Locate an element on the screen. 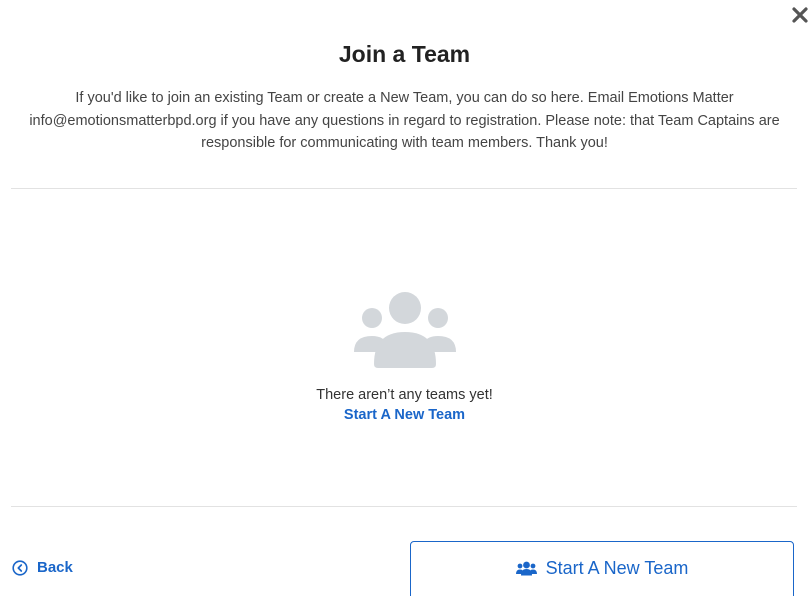  chevron-left-circle-icon is located at coordinates (20, 567).